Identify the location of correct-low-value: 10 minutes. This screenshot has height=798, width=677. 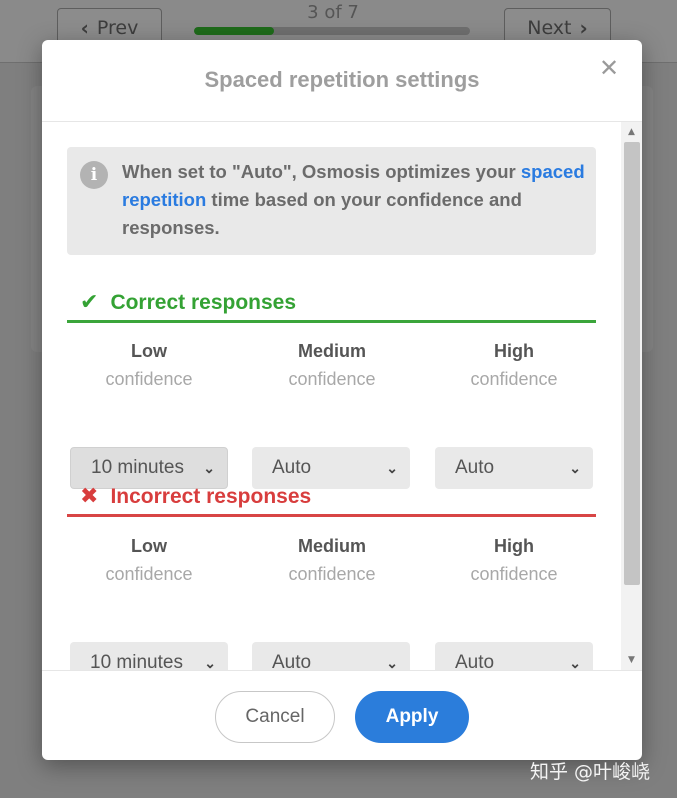
(137, 467).